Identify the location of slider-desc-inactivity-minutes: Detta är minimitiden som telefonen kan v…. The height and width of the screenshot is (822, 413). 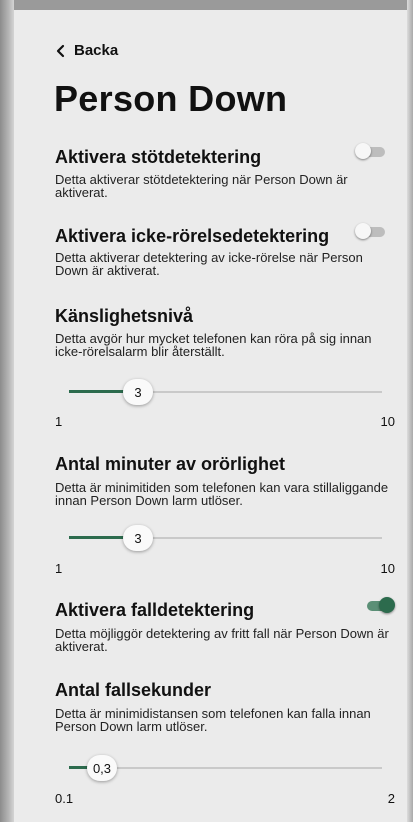
(222, 494).